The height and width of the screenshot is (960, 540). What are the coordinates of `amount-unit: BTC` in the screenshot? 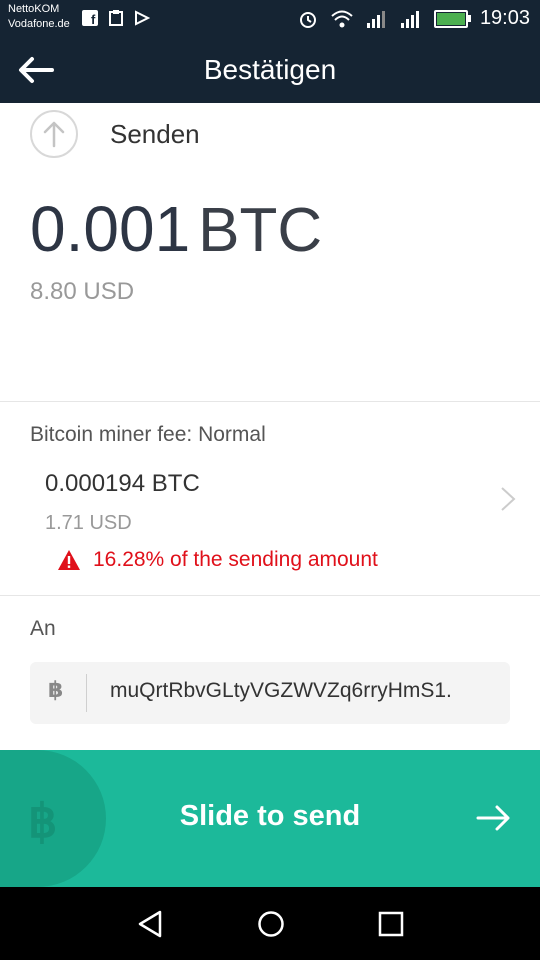 It's located at (260, 230).